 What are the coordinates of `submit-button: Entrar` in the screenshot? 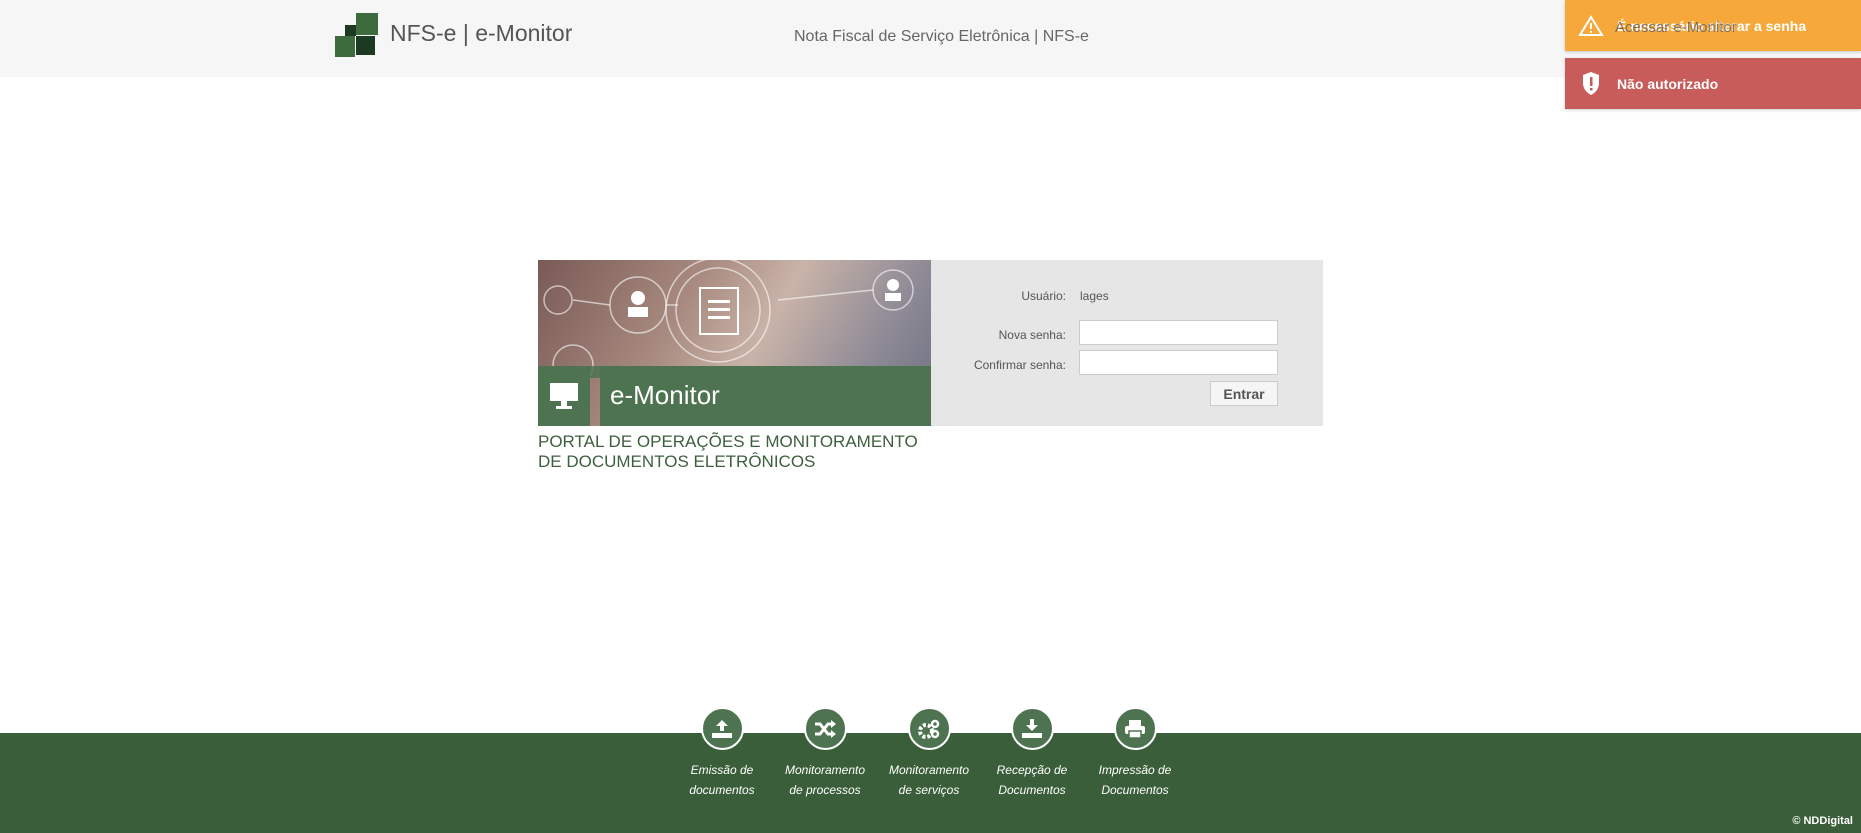 It's located at (1244, 393).